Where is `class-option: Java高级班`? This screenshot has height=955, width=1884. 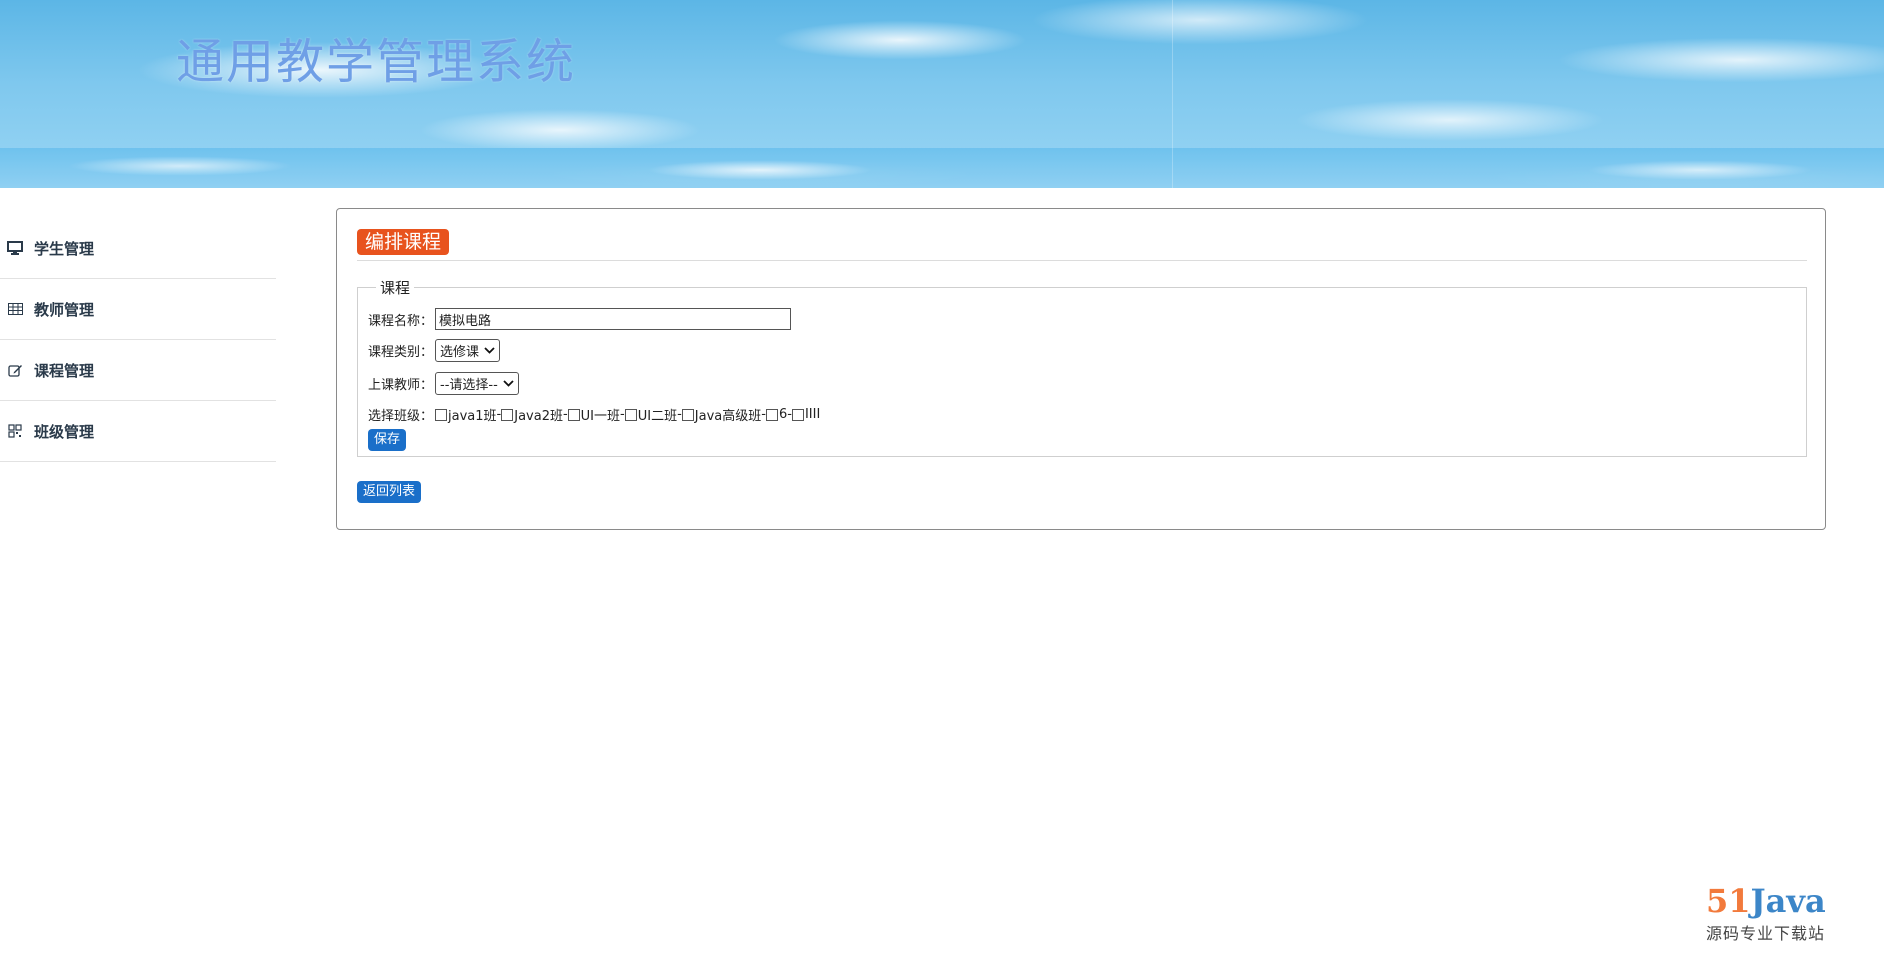
class-option: Java高级班 is located at coordinates (721, 414).